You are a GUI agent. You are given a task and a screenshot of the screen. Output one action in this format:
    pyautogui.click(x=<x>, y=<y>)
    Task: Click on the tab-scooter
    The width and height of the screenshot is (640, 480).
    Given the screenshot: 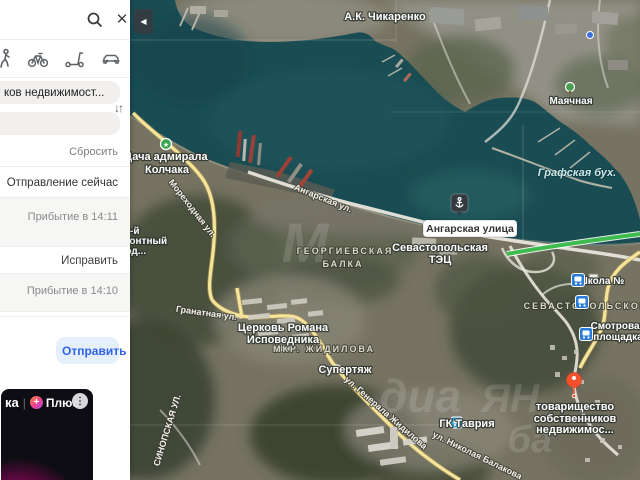 What is the action you would take?
    pyautogui.click(x=75, y=59)
    